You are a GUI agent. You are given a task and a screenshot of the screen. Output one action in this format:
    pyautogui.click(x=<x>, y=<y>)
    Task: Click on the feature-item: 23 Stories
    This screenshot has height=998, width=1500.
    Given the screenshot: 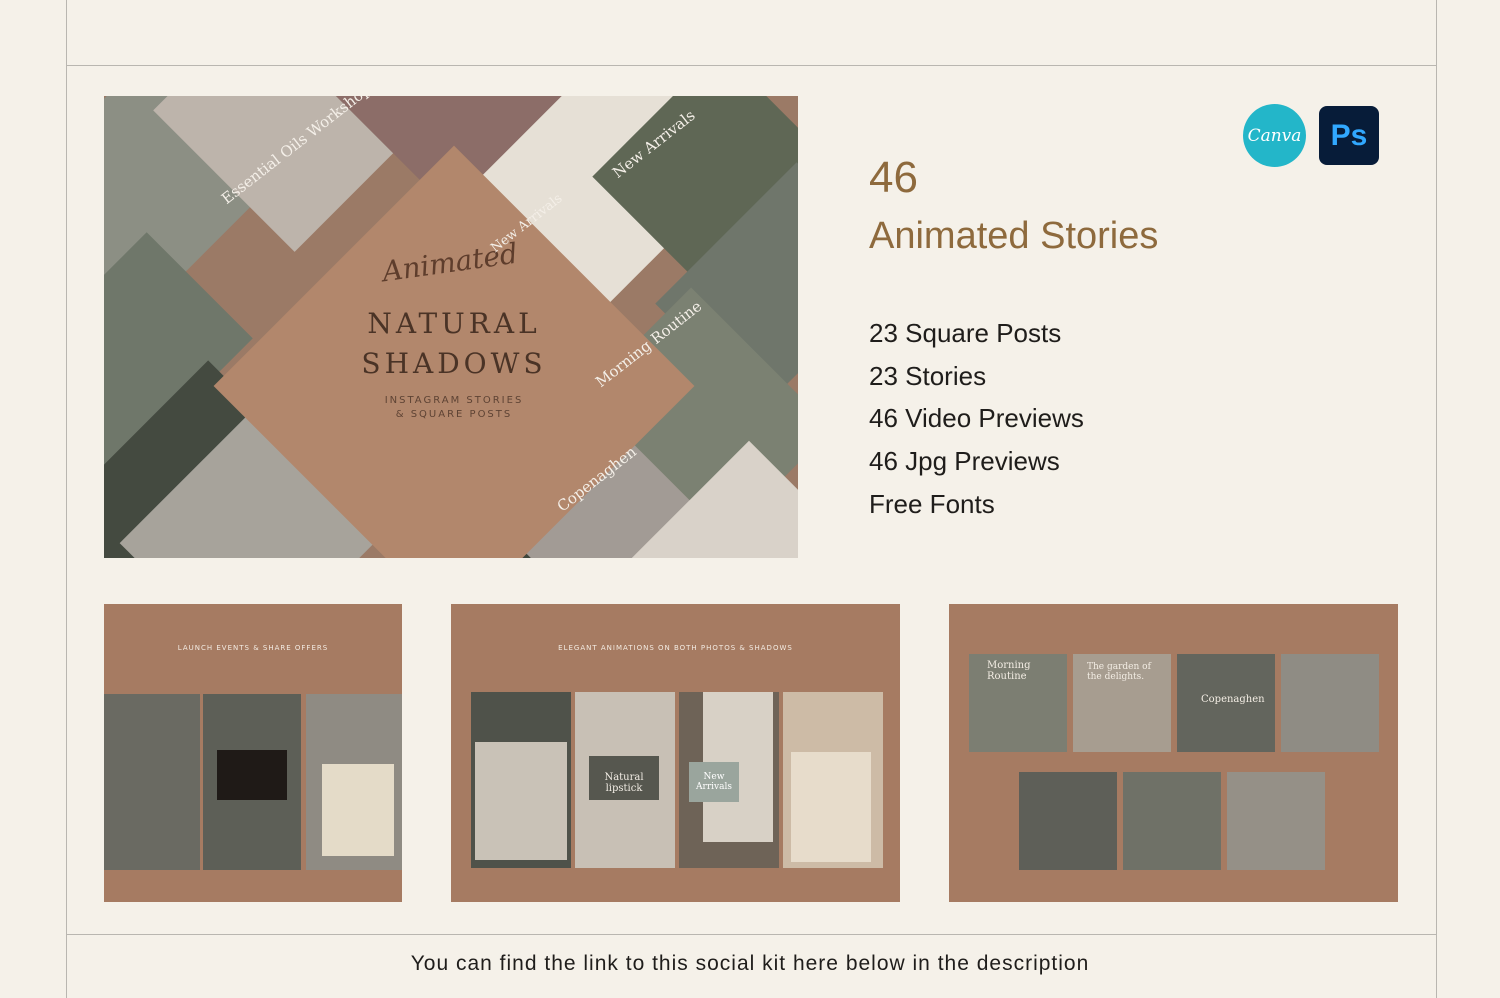 What is the action you would take?
    pyautogui.click(x=928, y=375)
    